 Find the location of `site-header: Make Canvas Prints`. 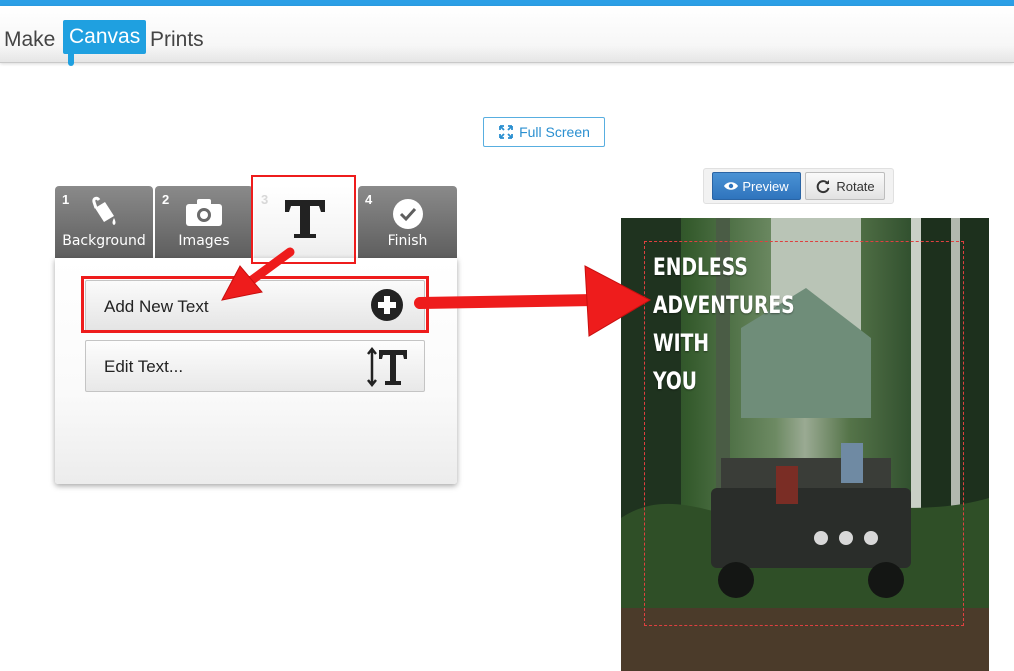

site-header: Make Canvas Prints is located at coordinates (507, 36).